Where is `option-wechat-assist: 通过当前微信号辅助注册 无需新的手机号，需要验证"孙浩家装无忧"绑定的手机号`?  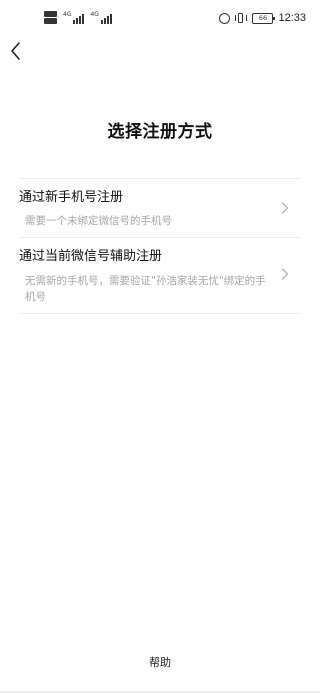
option-wechat-assist: 通过当前微信号辅助注册 无需新的手机号，需要验证"孙浩家装无忧"绑定的手机号 is located at coordinates (160, 275).